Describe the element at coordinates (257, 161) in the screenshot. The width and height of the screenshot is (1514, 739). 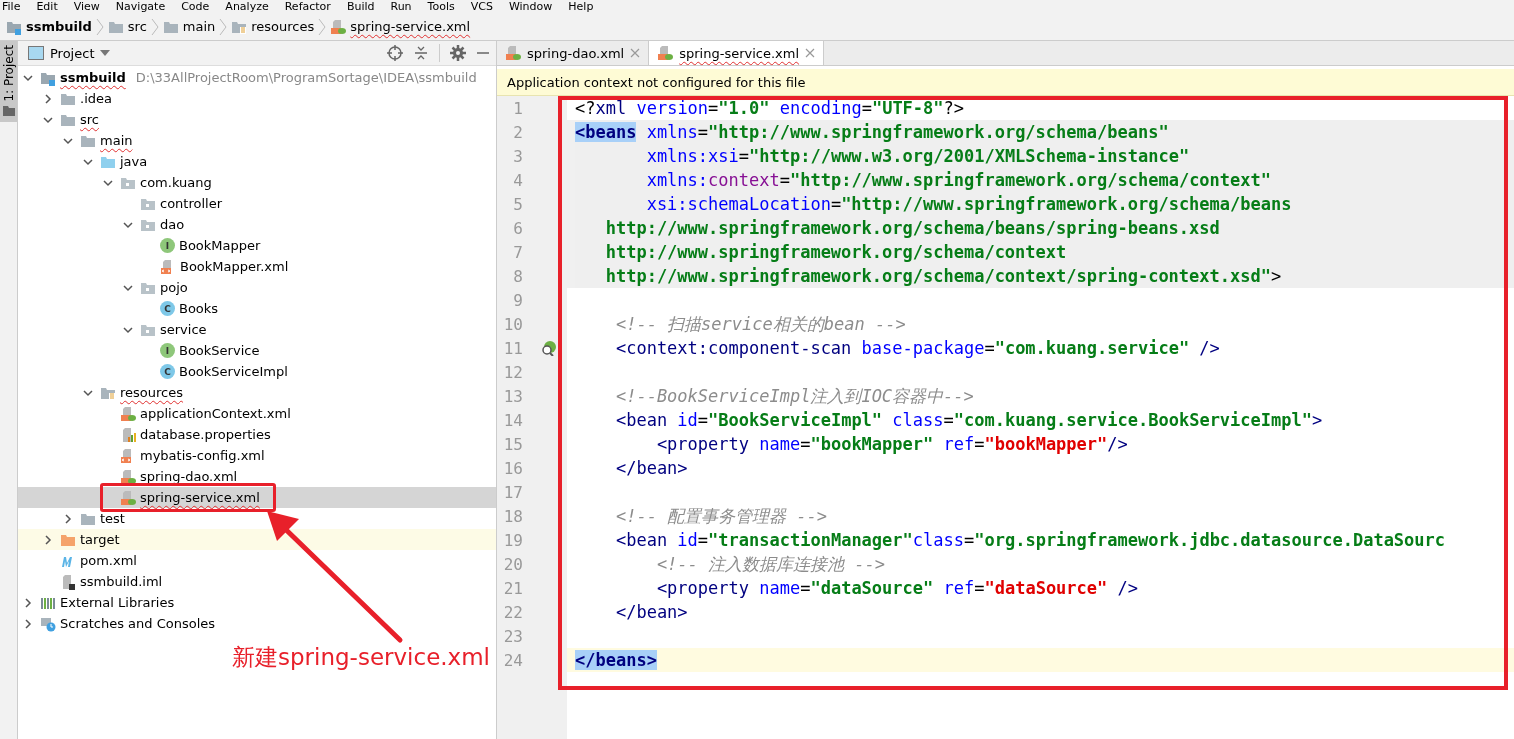
I see `tree-item: java` at that location.